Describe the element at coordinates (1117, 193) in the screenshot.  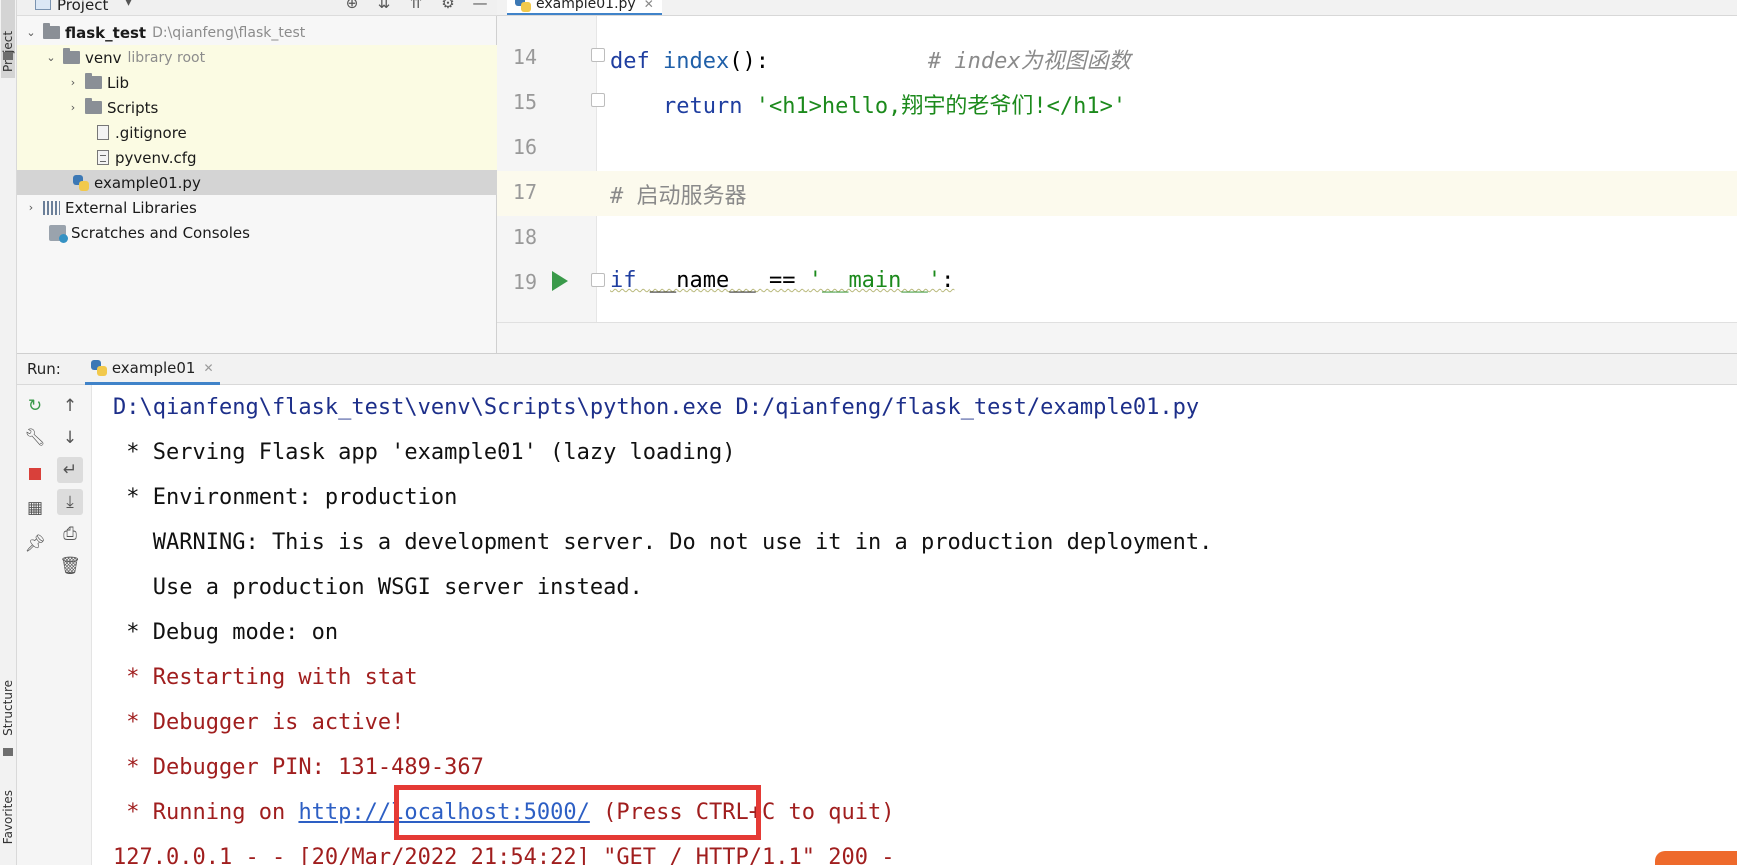
I see `code-line-17: 17 # 启动服务器` at that location.